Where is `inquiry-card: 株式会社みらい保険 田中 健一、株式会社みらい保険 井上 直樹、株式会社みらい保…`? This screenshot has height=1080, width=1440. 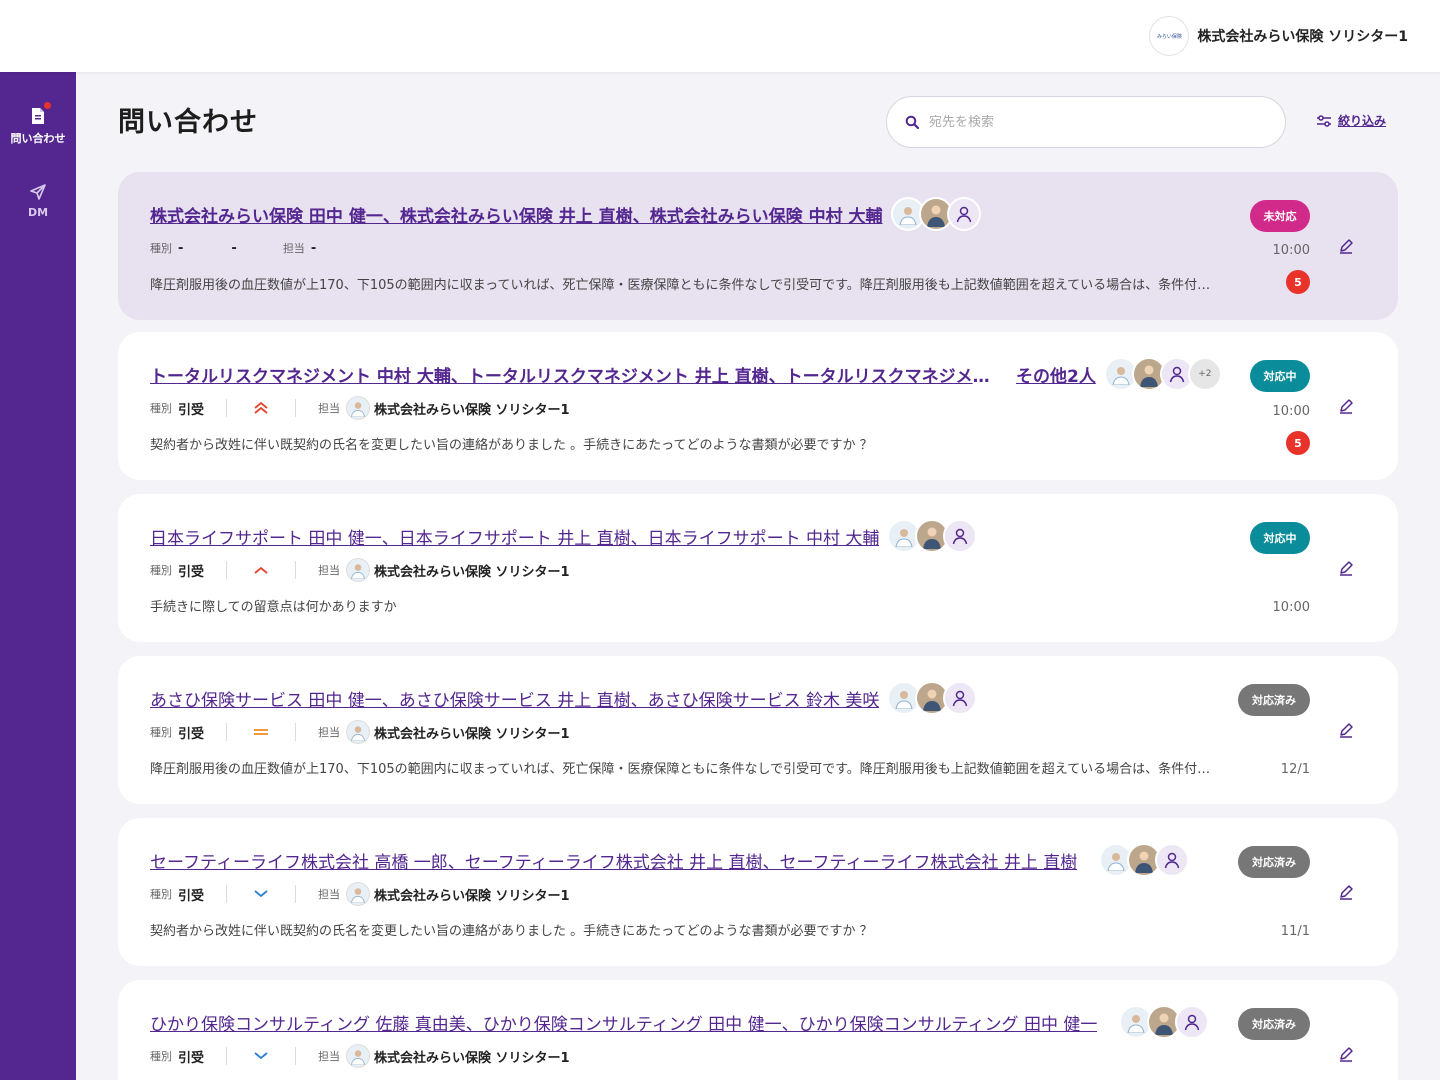 inquiry-card: 株式会社みらい保険 田中 健一、株式会社みらい保険 井上 直樹、株式会社みらい保… is located at coordinates (758, 246).